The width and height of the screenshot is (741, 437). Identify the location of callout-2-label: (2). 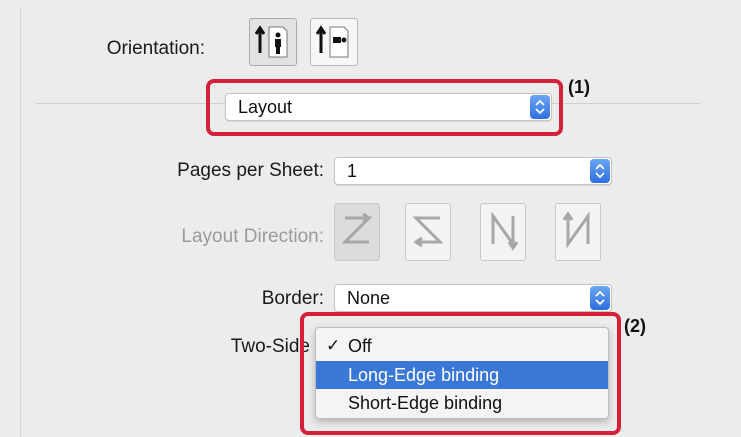
(635, 326).